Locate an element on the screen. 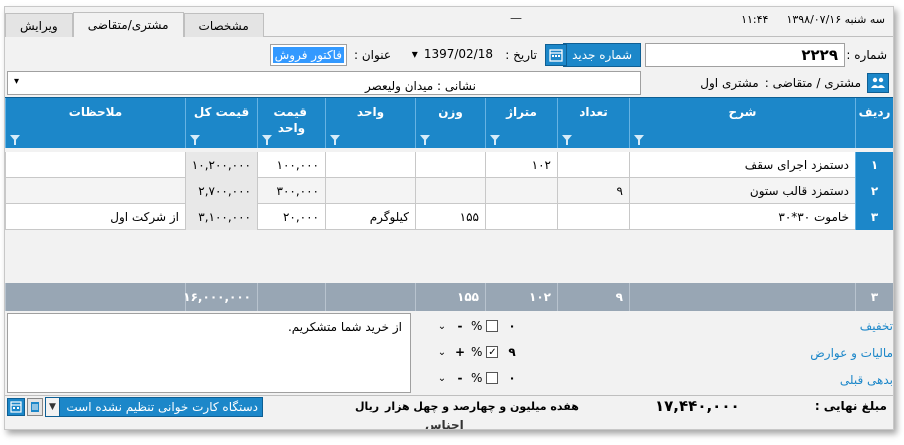  address: نشانی : میدان ولیعصر is located at coordinates (420, 86).